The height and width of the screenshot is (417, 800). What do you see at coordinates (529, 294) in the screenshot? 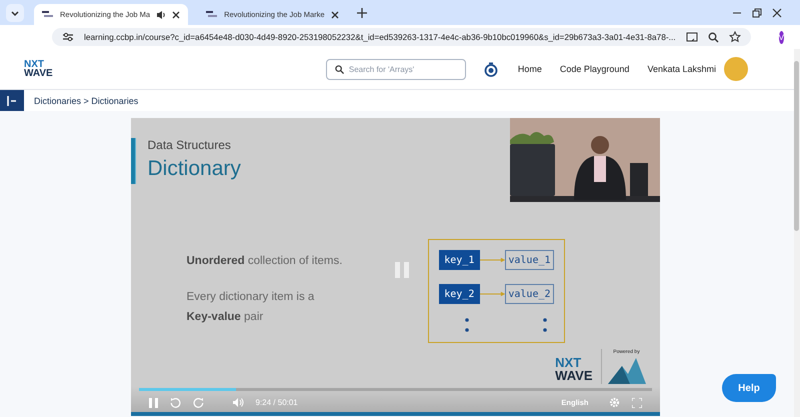
I see `value-box: value_2` at bounding box center [529, 294].